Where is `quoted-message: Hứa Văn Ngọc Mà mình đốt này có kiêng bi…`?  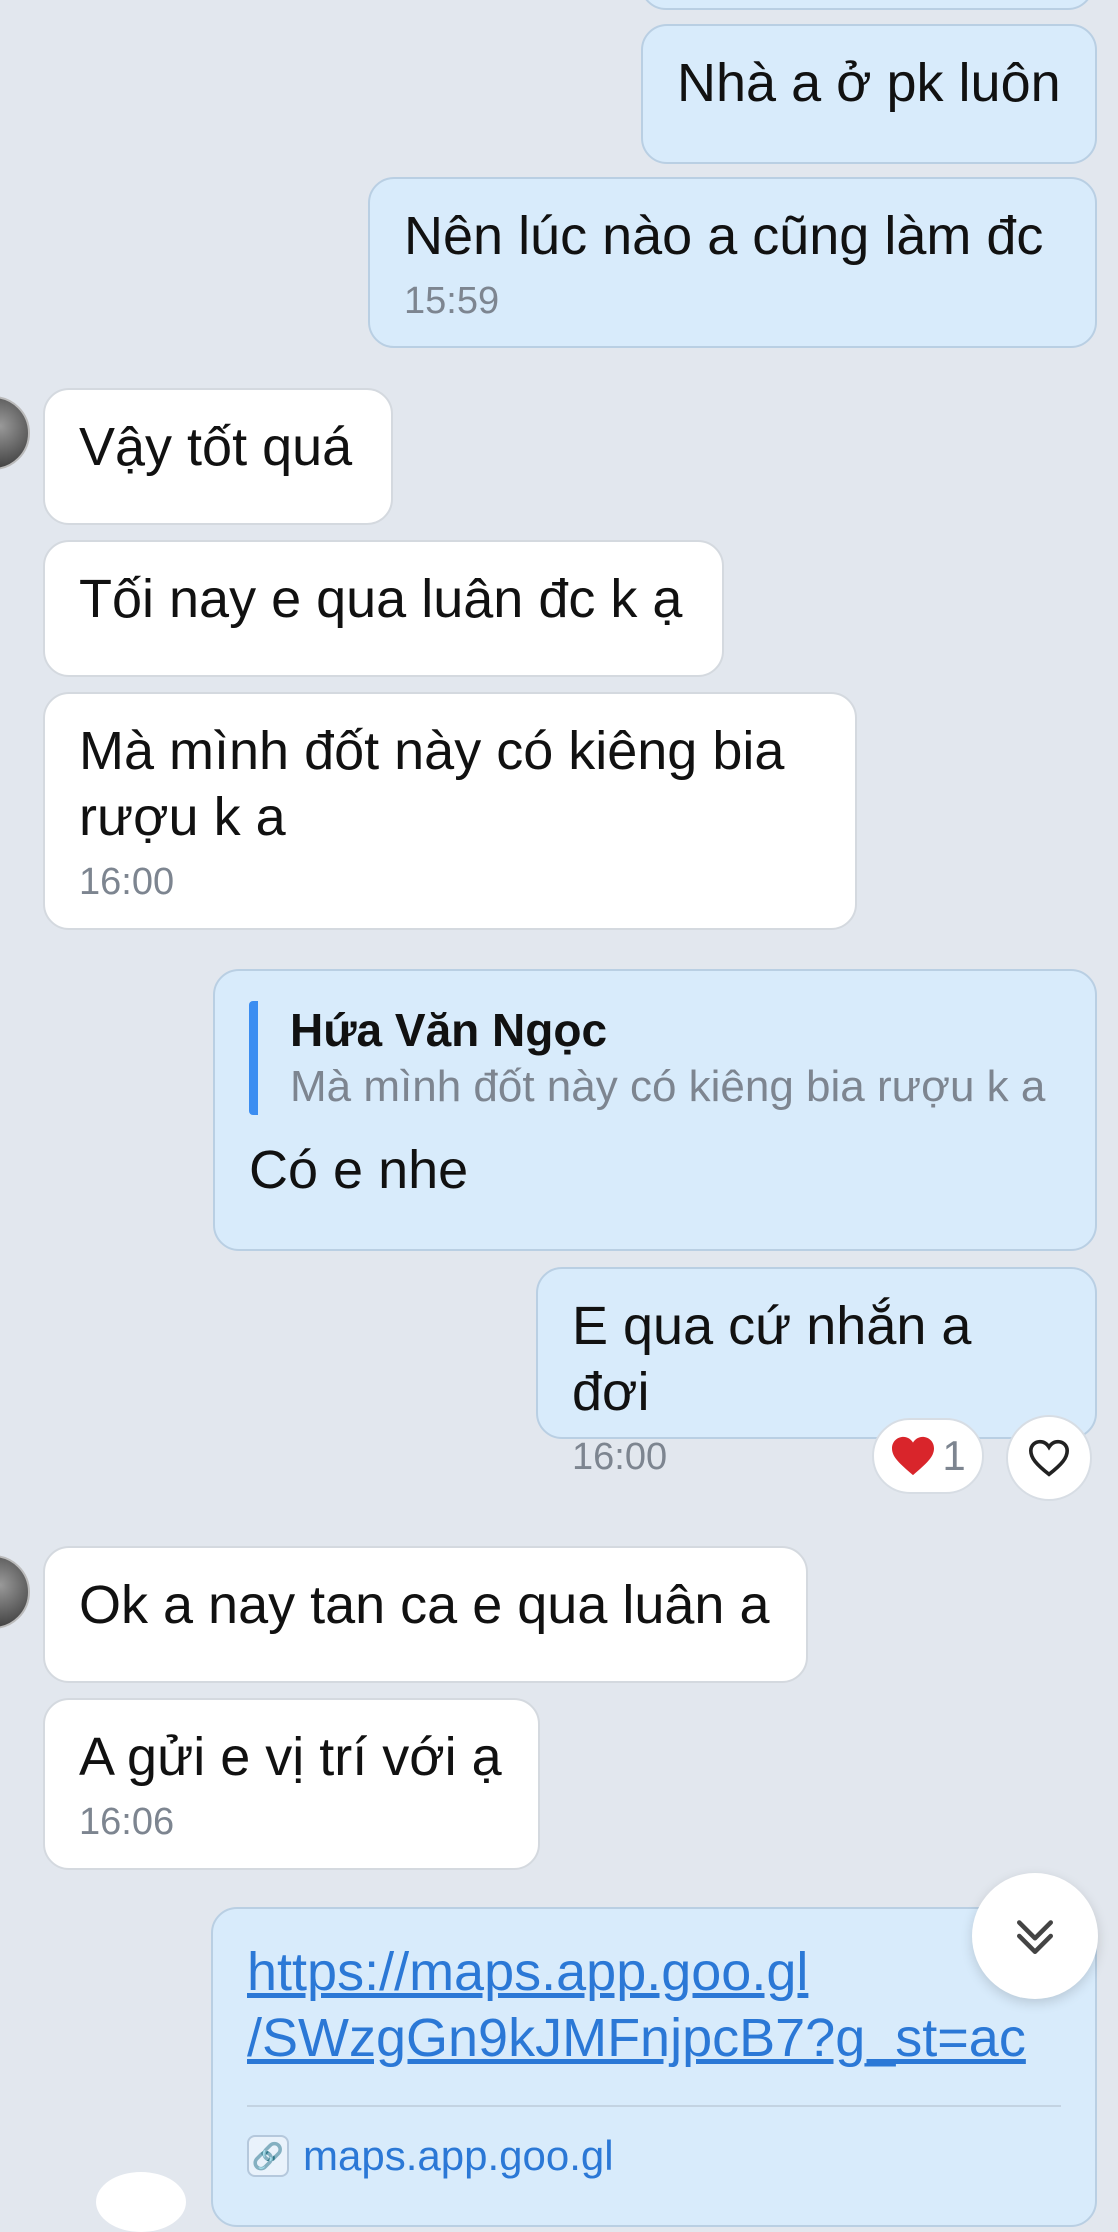
quoted-message: Hứa Văn Ngọc Mà mình đốt này có kiêng bi… is located at coordinates (655, 1058).